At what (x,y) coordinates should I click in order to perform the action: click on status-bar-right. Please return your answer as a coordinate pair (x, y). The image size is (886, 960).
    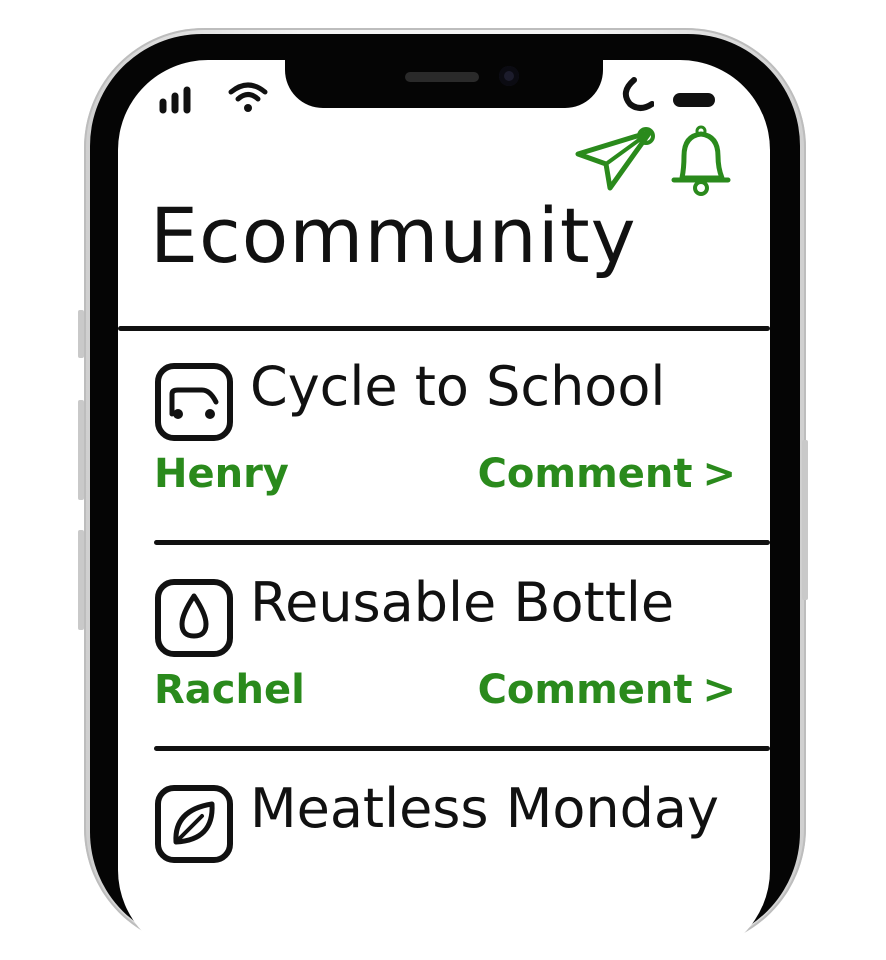
    Looking at the image, I should click on (671, 92).